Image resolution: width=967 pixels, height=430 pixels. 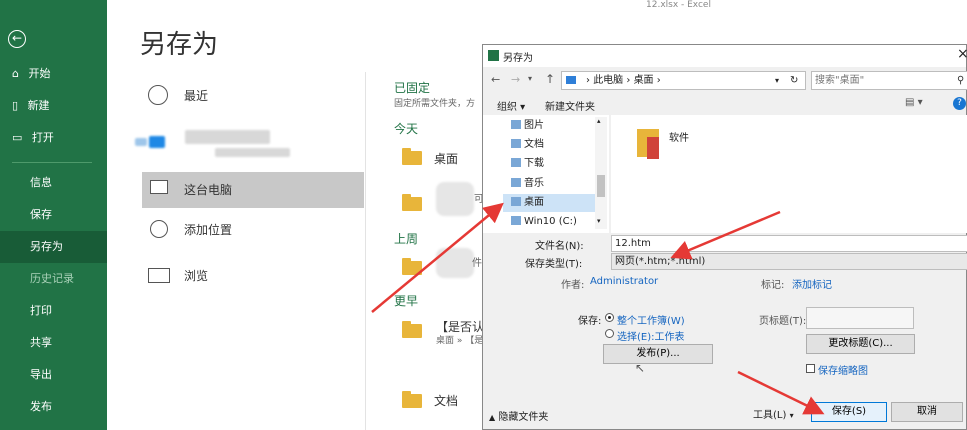 What do you see at coordinates (789, 243) in the screenshot?
I see `filename-input: 12.htm` at bounding box center [789, 243].